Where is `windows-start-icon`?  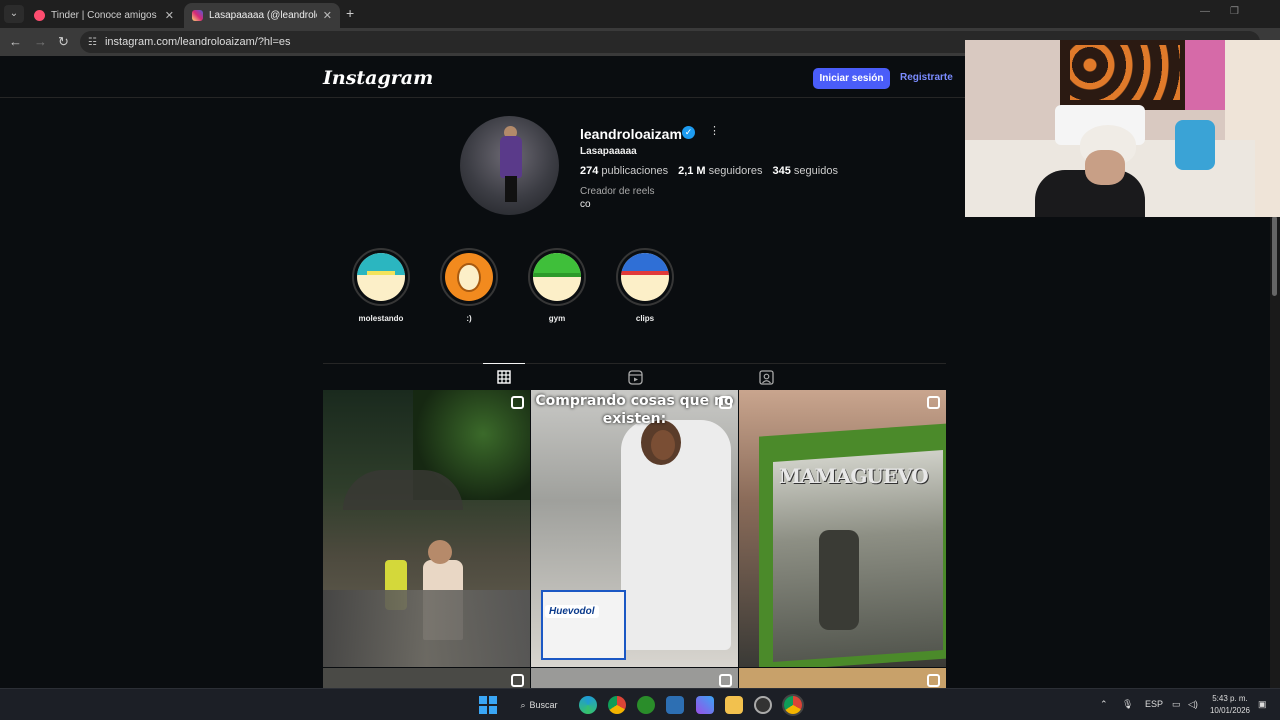 windows-start-icon is located at coordinates (488, 705).